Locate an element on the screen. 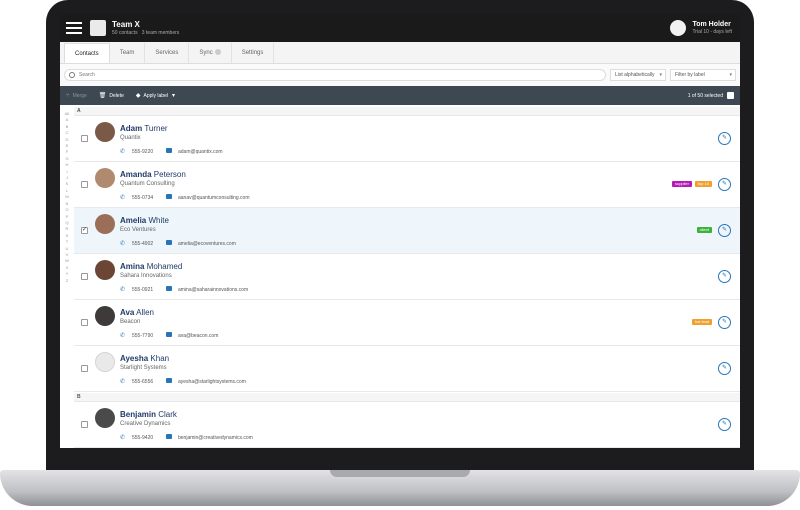 The image size is (800, 510). filter-value: Filter by label is located at coordinates (690, 75).